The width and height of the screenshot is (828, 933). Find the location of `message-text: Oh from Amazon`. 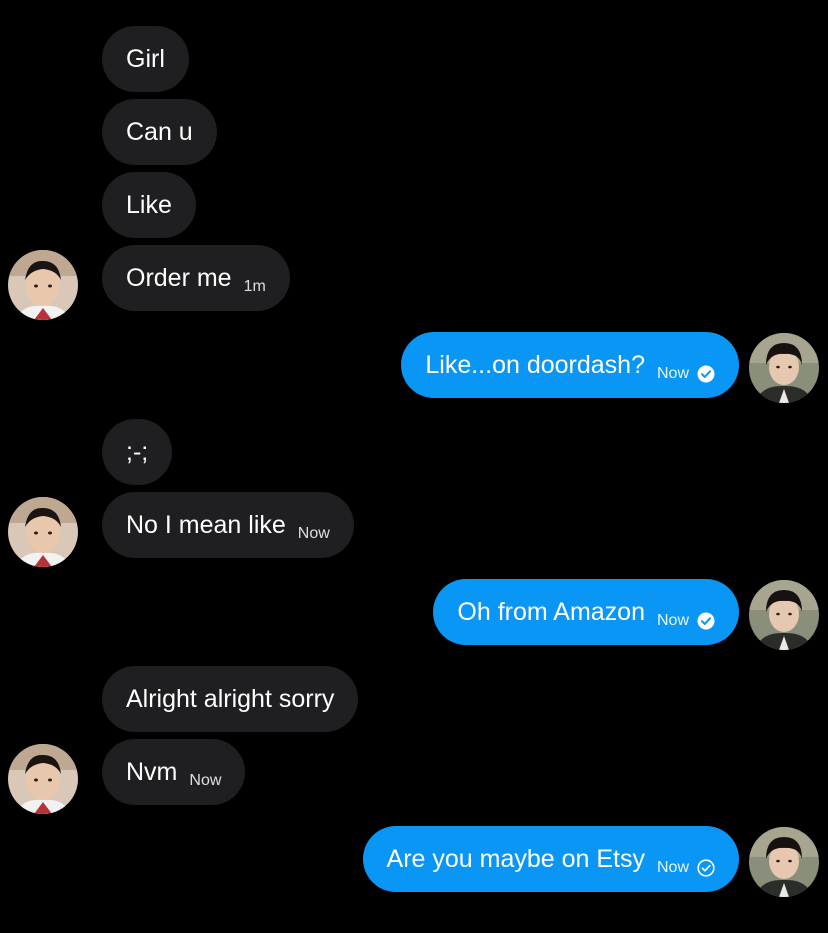

message-text: Oh from Amazon is located at coordinates (551, 611).